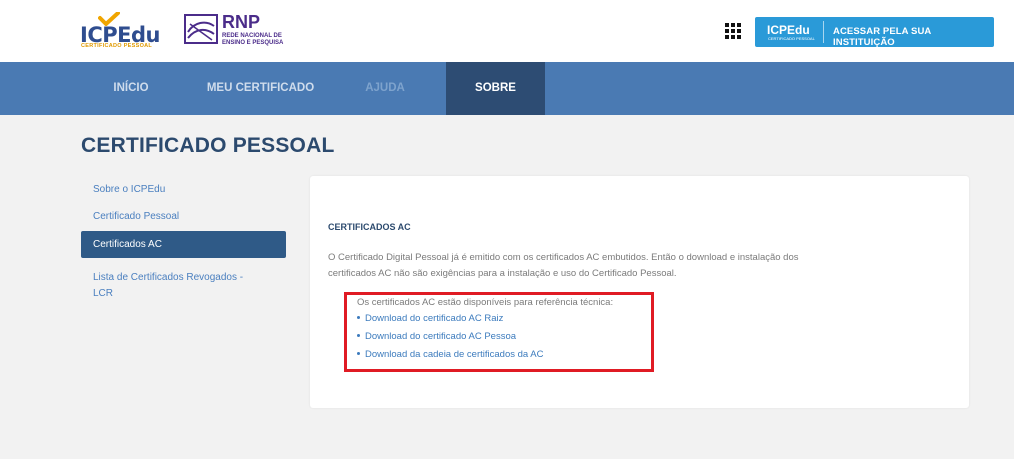  What do you see at coordinates (117, 46) in the screenshot?
I see `icpedu-logo-sub: CERTIFICADO PESSOAL` at bounding box center [117, 46].